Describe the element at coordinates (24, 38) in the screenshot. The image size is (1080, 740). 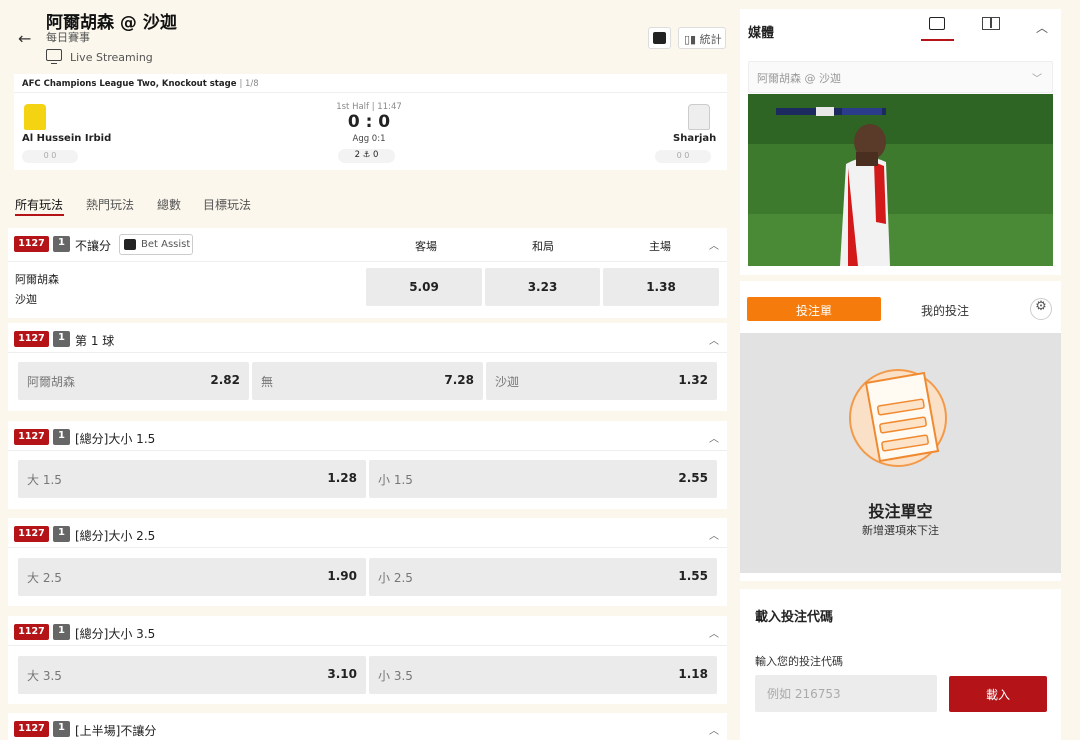
I see `back-arrow-icon: ←` at that location.